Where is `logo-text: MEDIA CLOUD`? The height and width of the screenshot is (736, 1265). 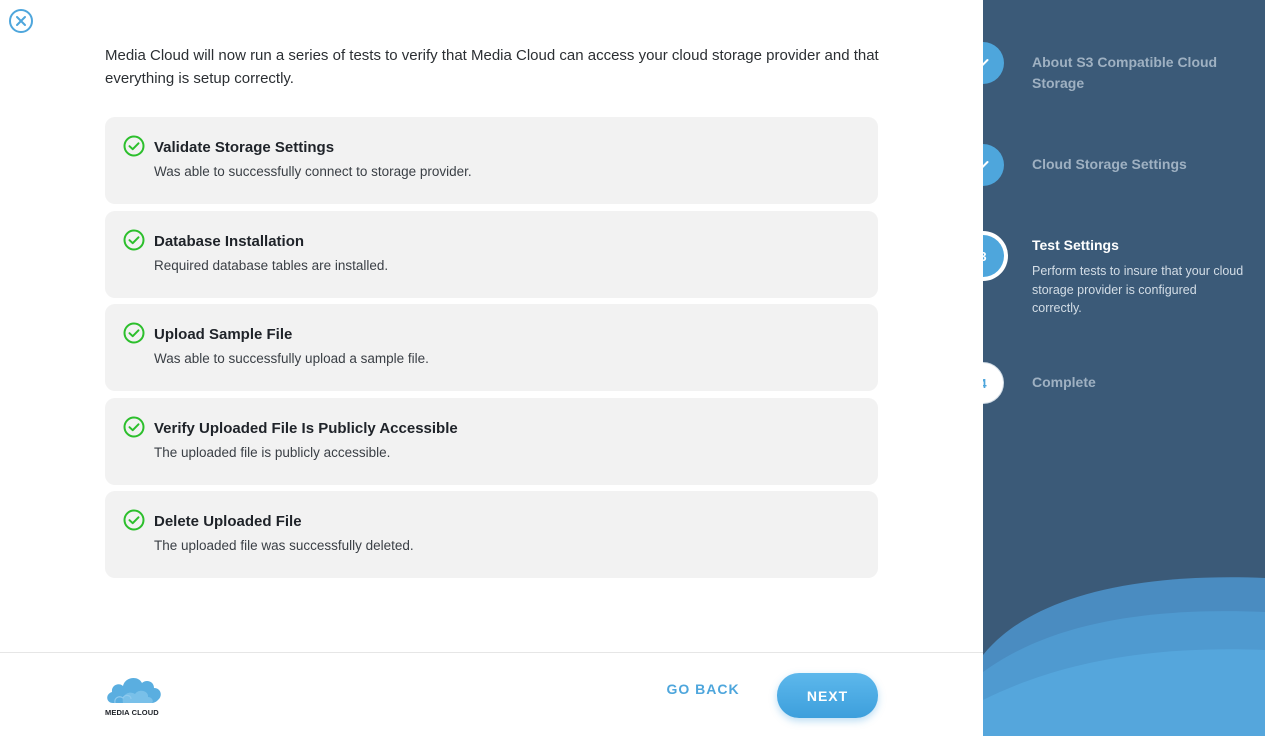
logo-text: MEDIA CLOUD is located at coordinates (132, 712).